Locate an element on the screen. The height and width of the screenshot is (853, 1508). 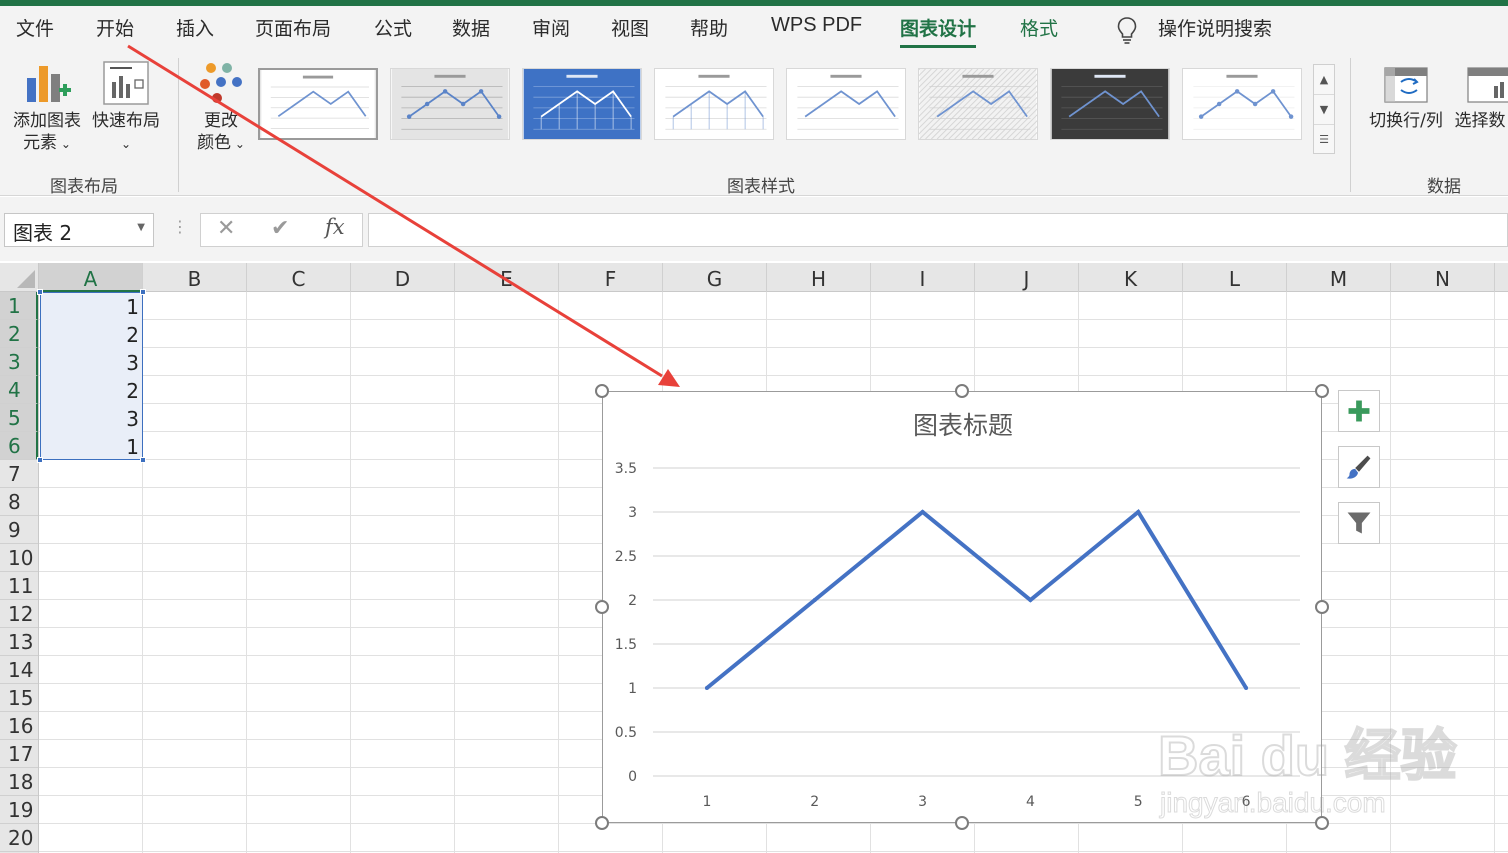
column-header-l: L is located at coordinates (1235, 277).